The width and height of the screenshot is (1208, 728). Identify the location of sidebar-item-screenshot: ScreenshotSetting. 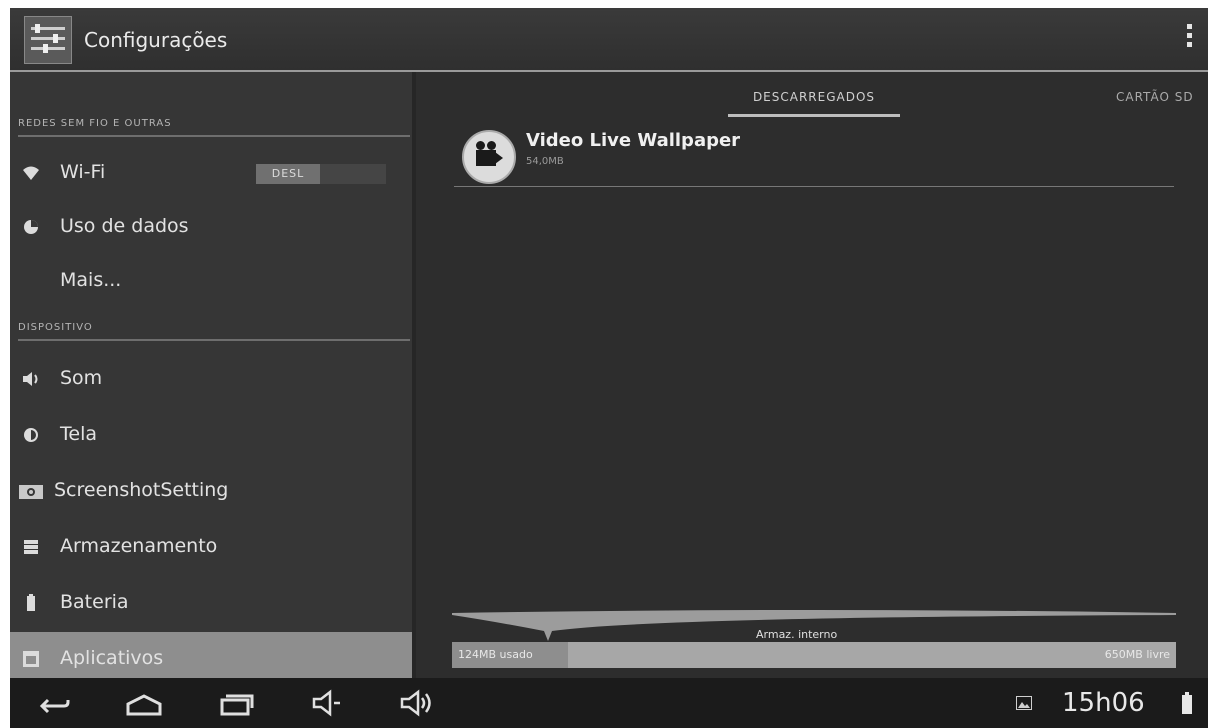
(211, 491).